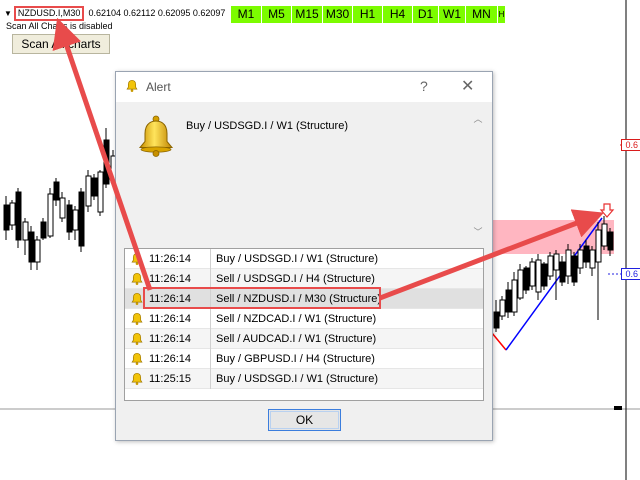  What do you see at coordinates (478, 118) in the screenshot?
I see `scroll-up-icon: ︿` at bounding box center [478, 118].